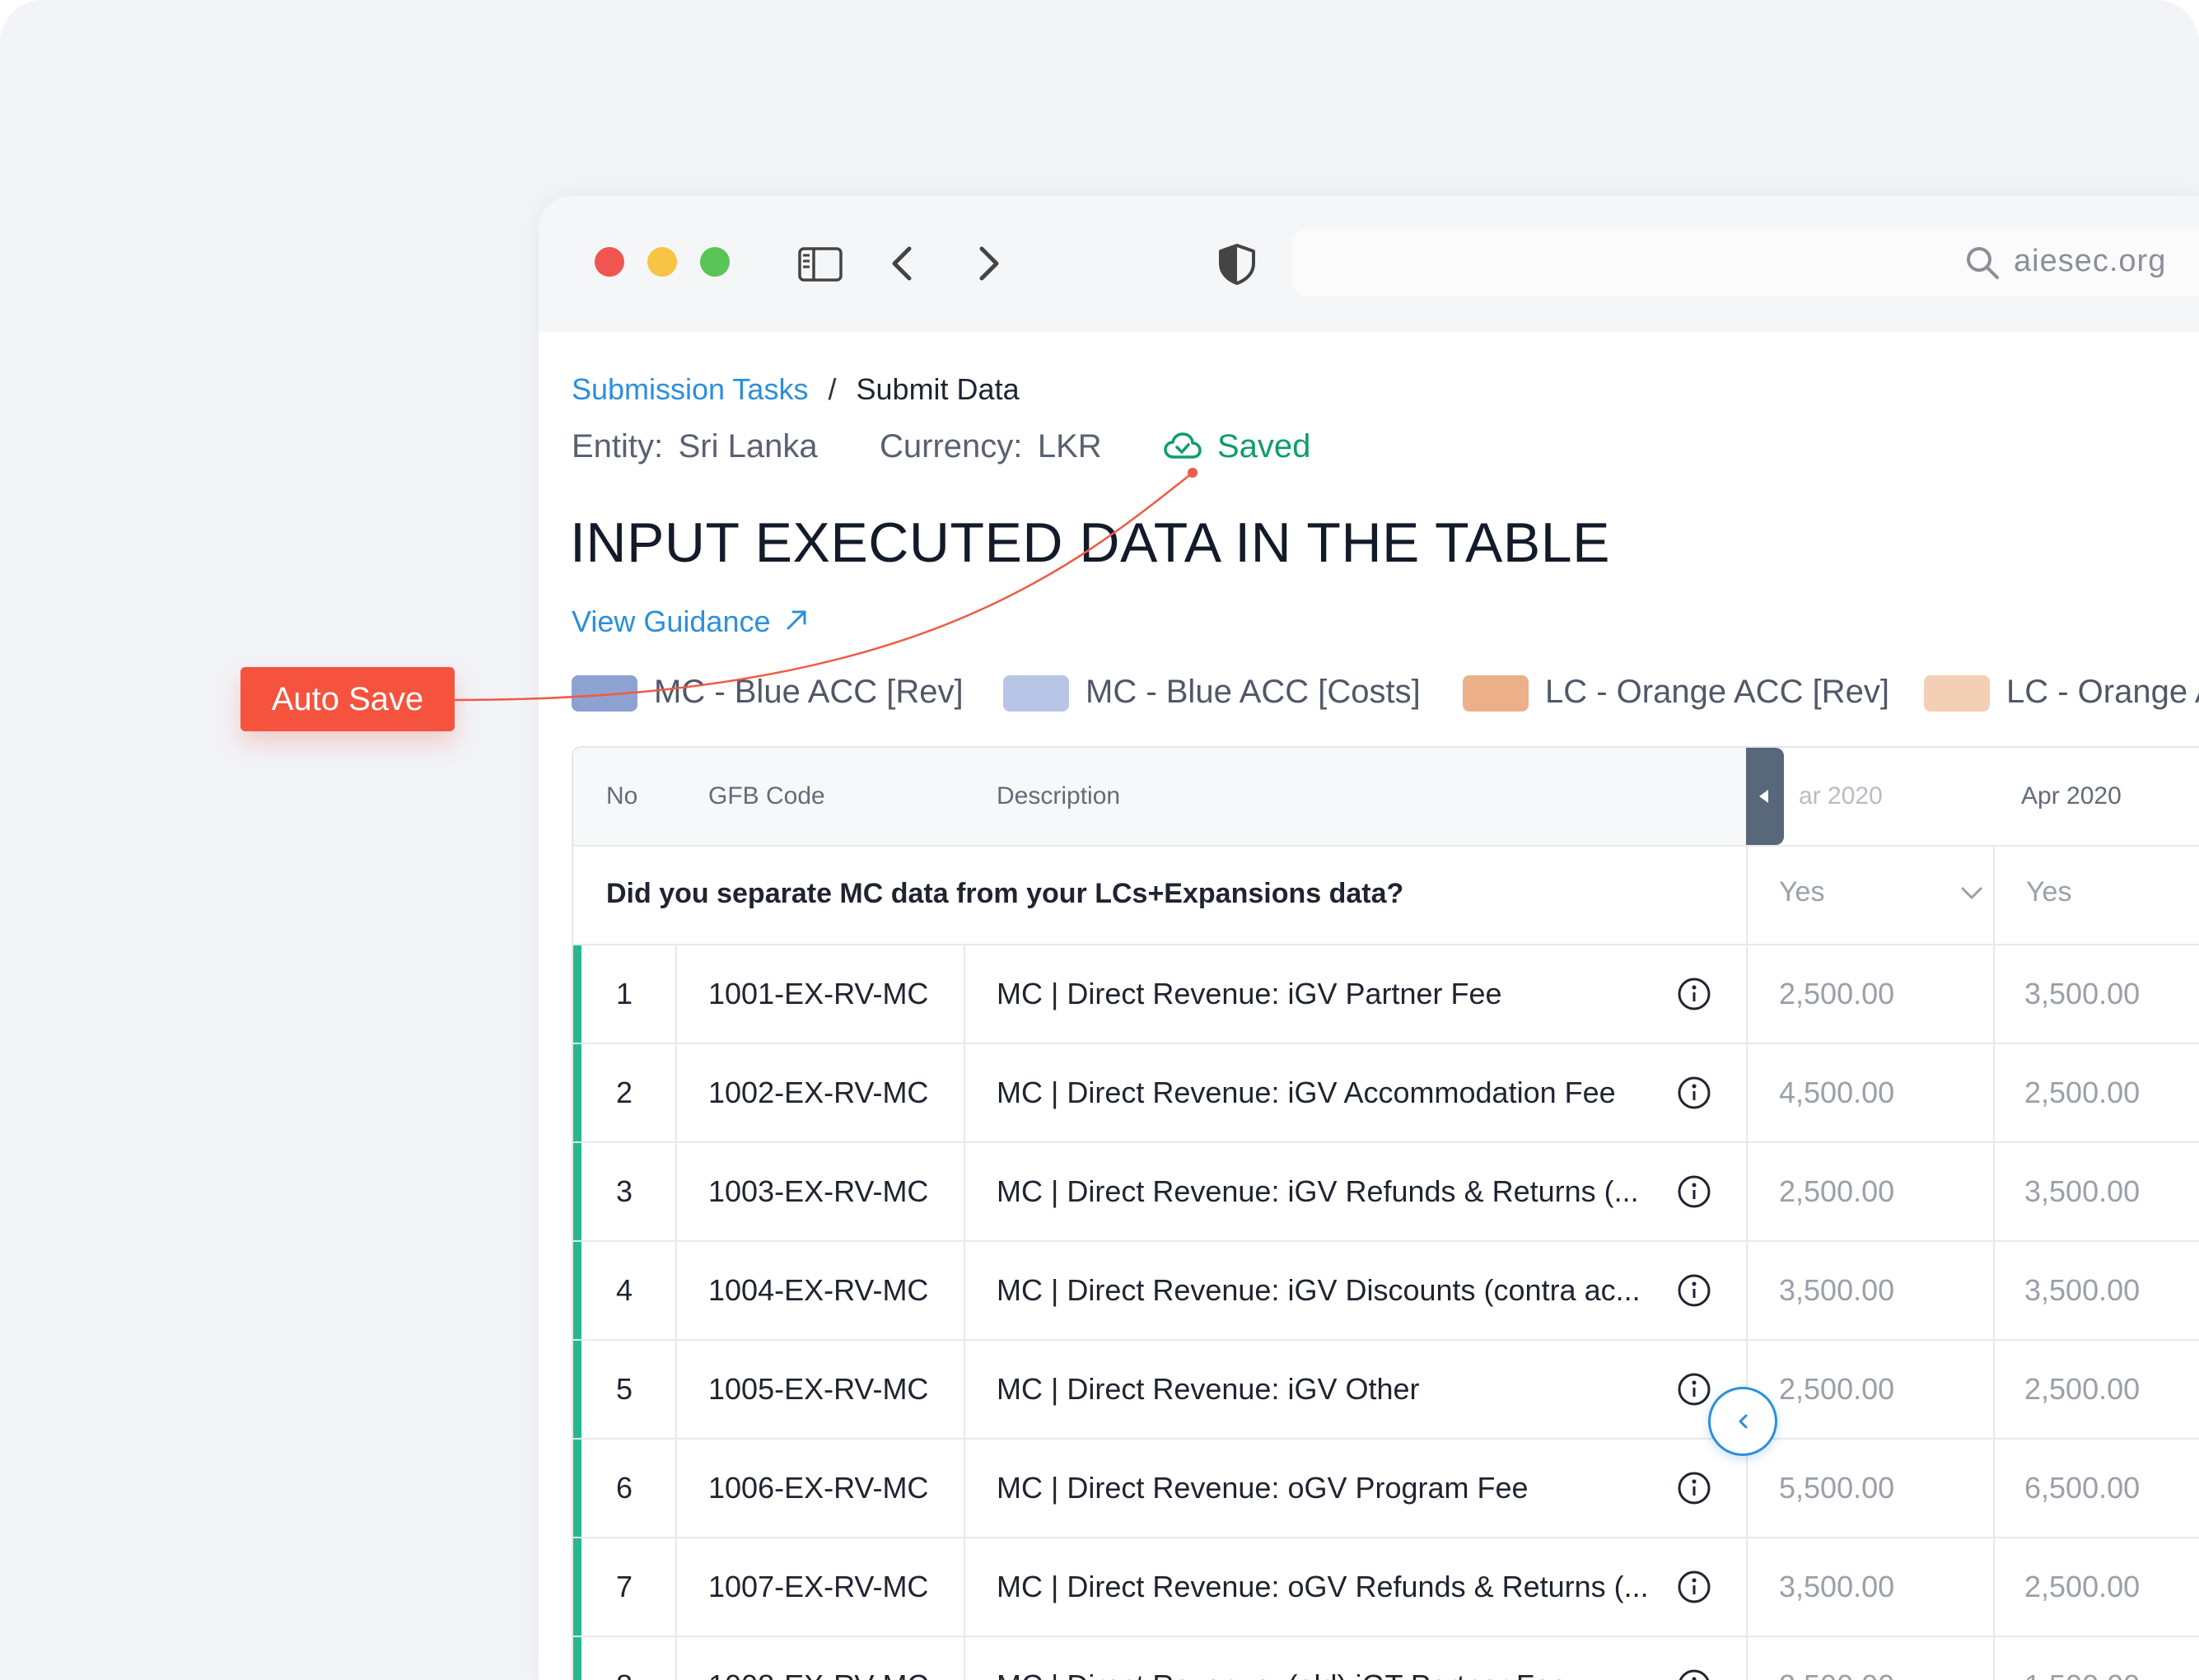 The height and width of the screenshot is (1680, 2199). I want to click on row-gfb-code: 1002-EX-RV-MC, so click(818, 1092).